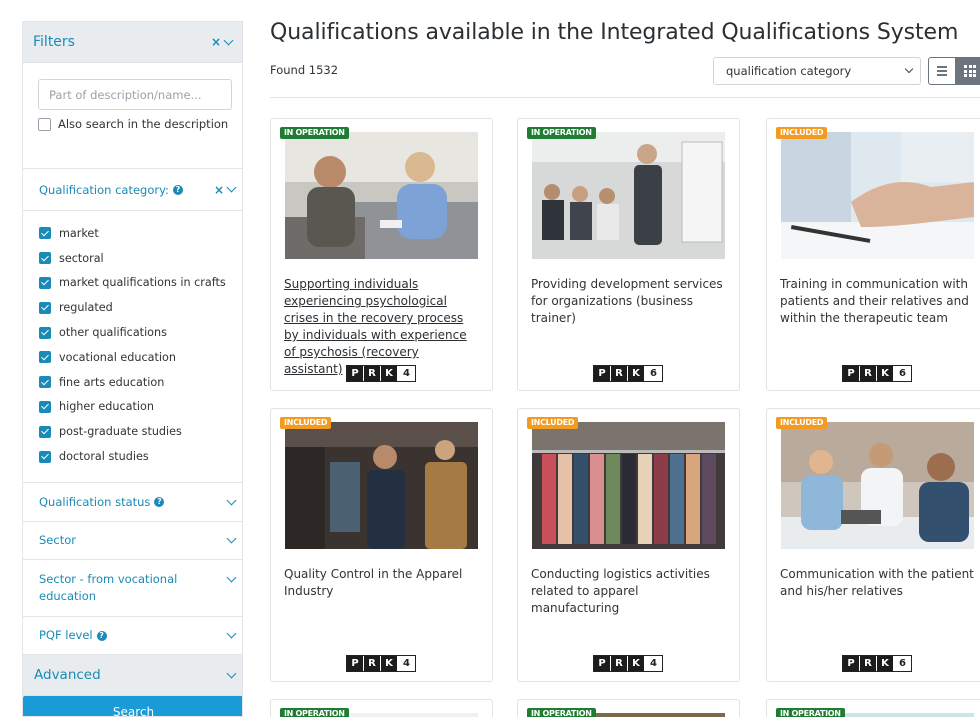 The image size is (980, 717). I want to click on prk-level-badge: P R K 6, so click(877, 373).